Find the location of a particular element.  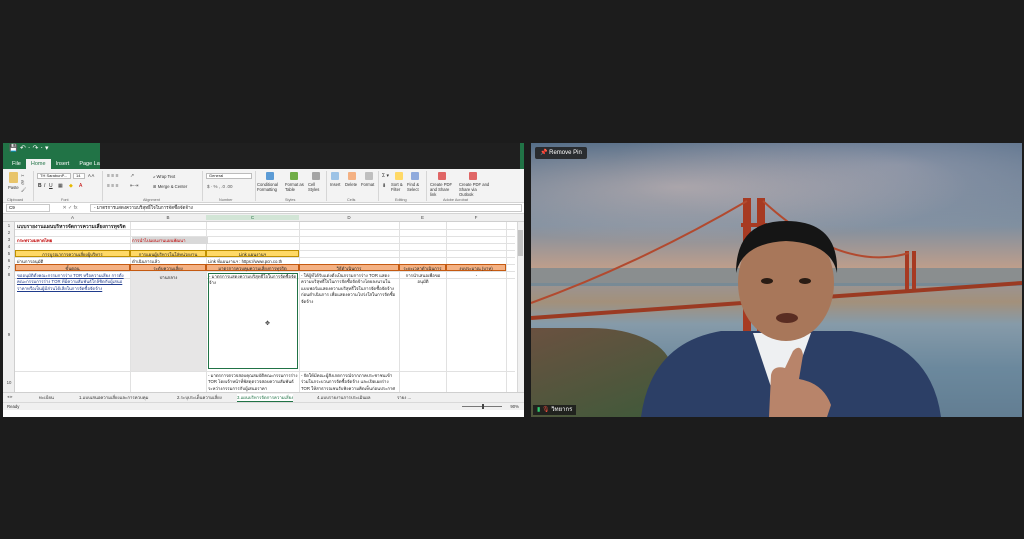

row-header: 9 is located at coordinates (9, 334).